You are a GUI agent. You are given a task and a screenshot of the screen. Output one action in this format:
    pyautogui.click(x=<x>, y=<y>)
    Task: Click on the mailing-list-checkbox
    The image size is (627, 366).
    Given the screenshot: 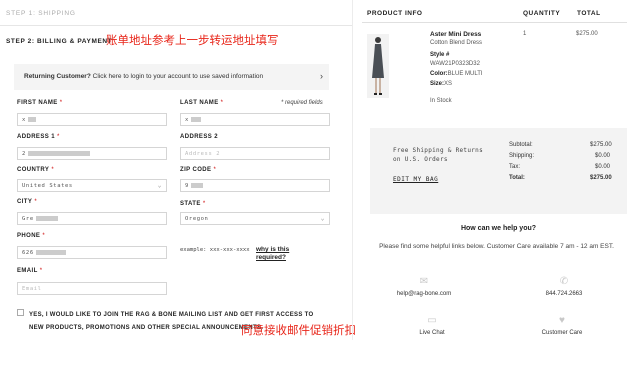 What is the action you would take?
    pyautogui.click(x=20, y=312)
    